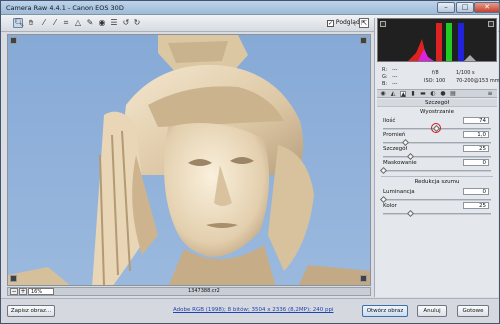 The height and width of the screenshot is (324, 500). Describe the element at coordinates (383, 94) in the screenshot. I see `tab-basic-icon: ◉` at that location.